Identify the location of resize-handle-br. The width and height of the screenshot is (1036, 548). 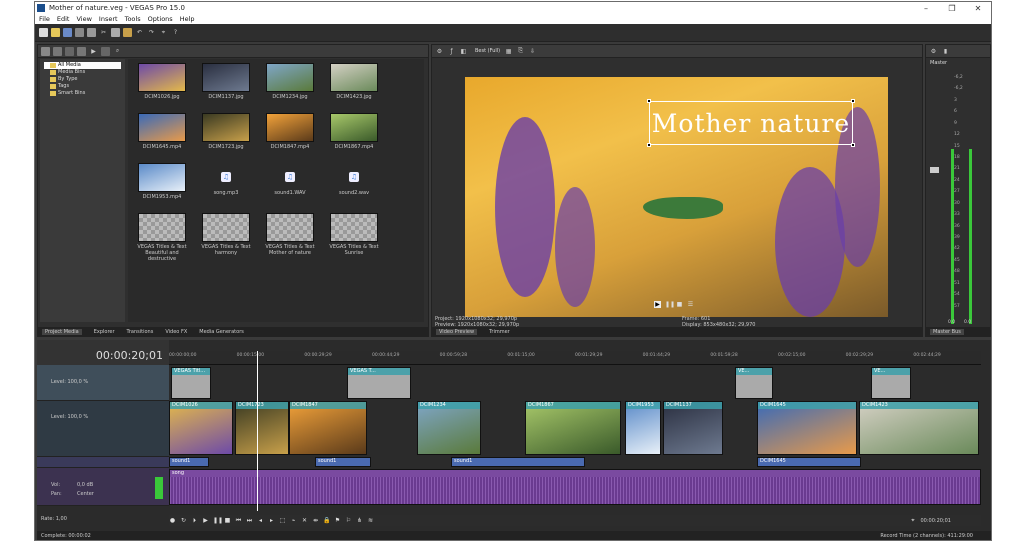
(853, 145).